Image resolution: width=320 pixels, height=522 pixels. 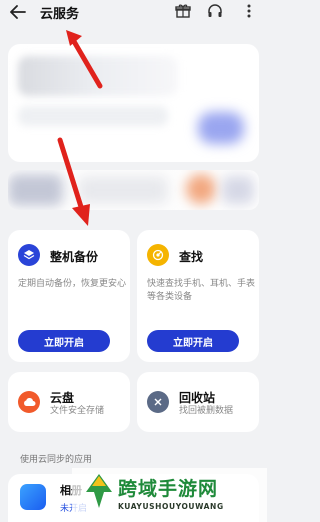 What do you see at coordinates (201, 290) in the screenshot?
I see `find-desc: 快速查找手机、耳机、手表等各类设备` at bounding box center [201, 290].